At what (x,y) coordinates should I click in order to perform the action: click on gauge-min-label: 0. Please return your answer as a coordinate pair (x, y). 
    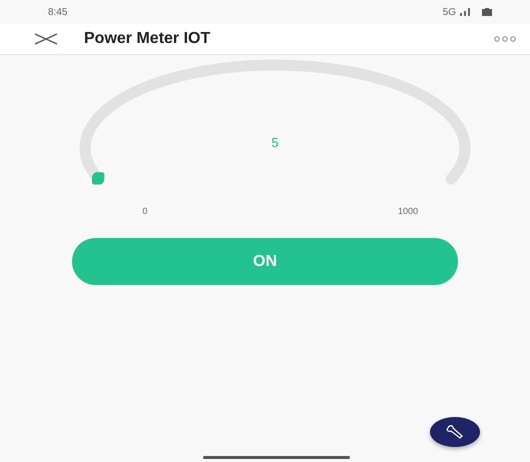
    Looking at the image, I should click on (145, 211).